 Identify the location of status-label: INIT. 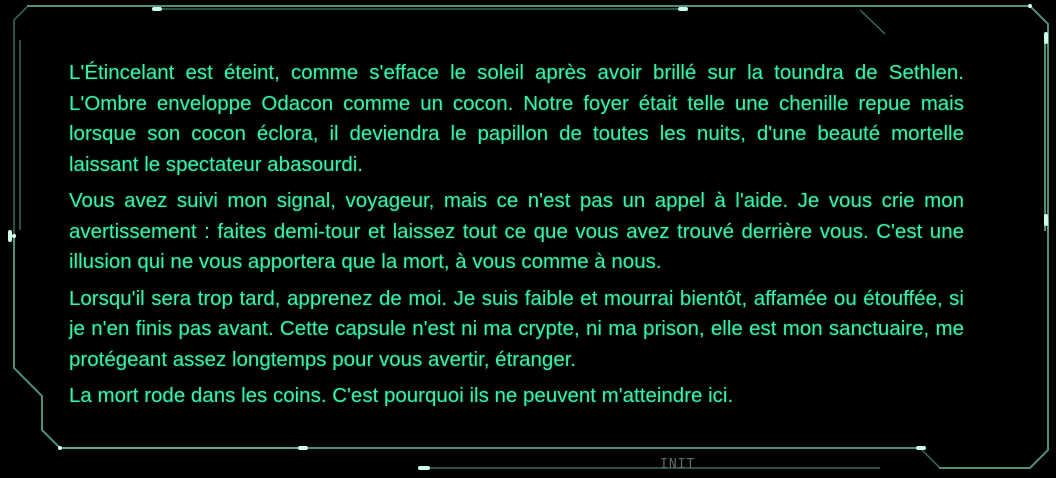
(678, 464).